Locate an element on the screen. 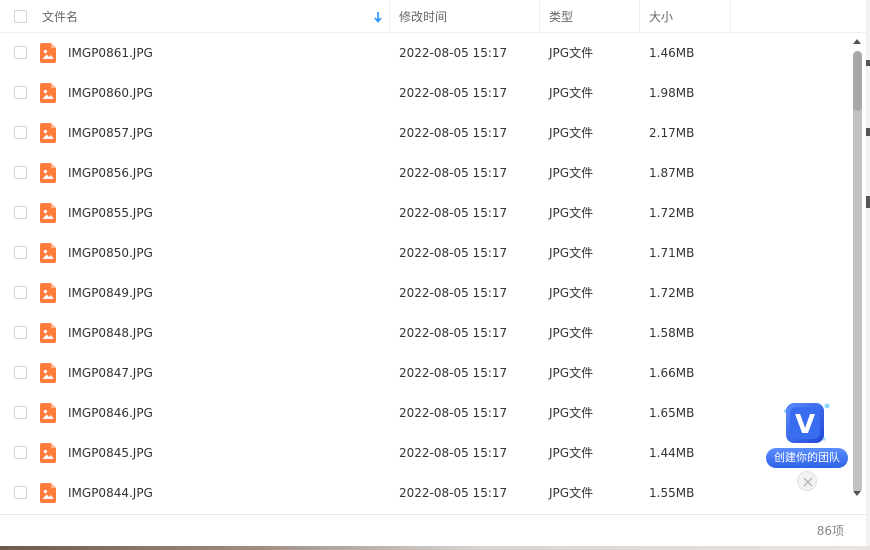 Image resolution: width=870 pixels, height=550 pixels. vertical-scrollbar is located at coordinates (857, 267).